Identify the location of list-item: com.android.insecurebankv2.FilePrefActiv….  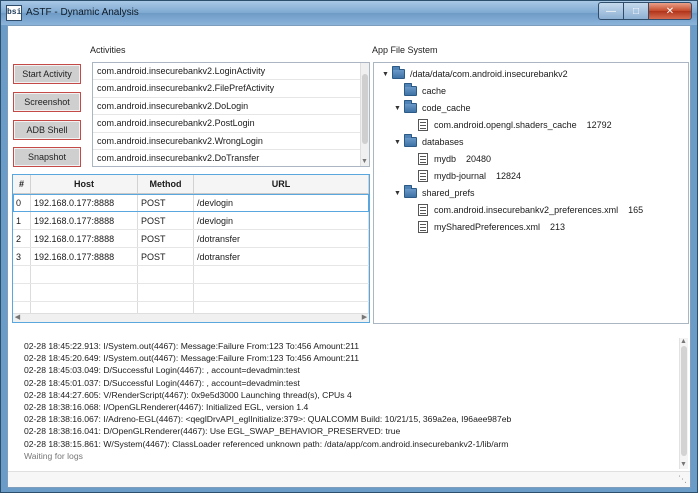
(231, 89).